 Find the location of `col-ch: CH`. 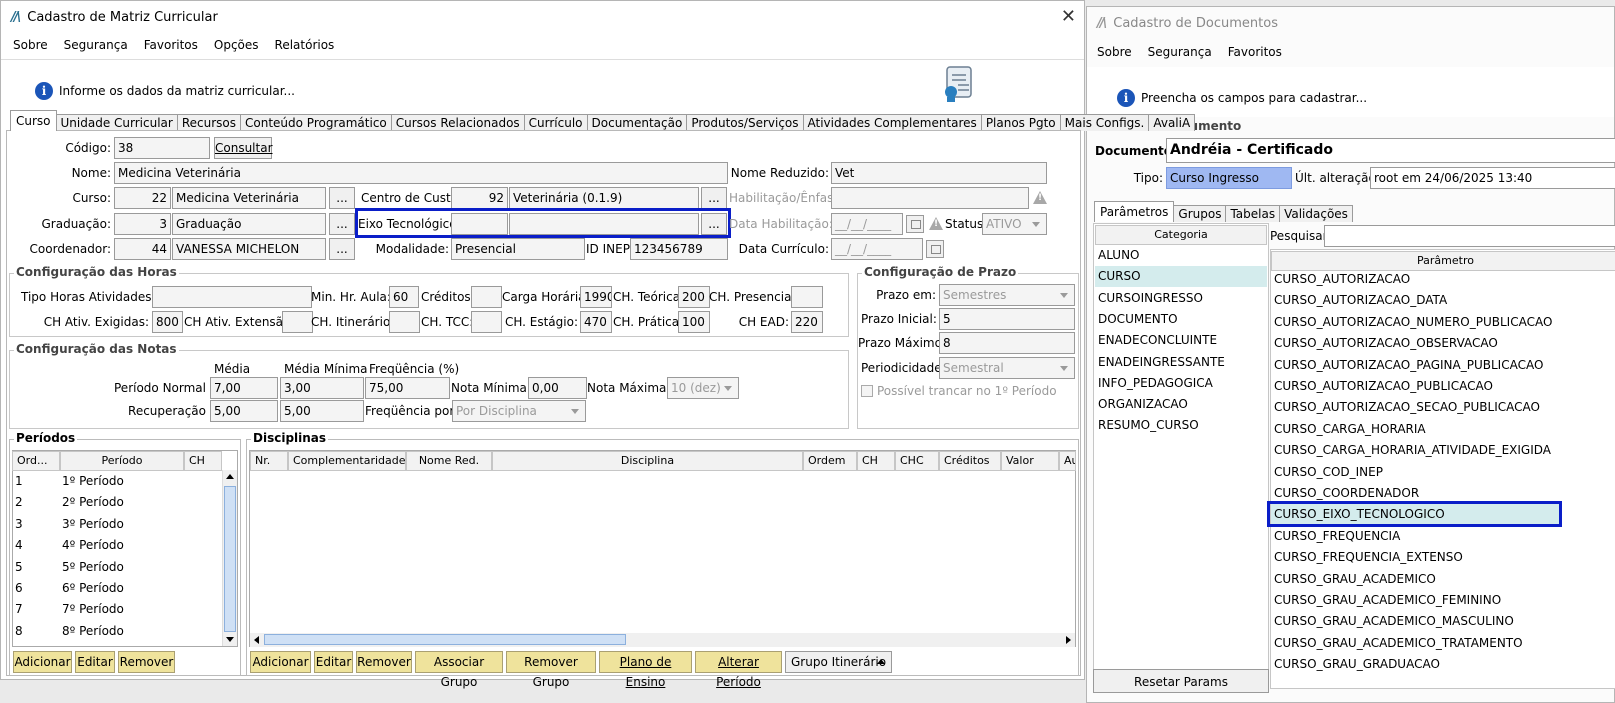

col-ch: CH is located at coordinates (203, 461).